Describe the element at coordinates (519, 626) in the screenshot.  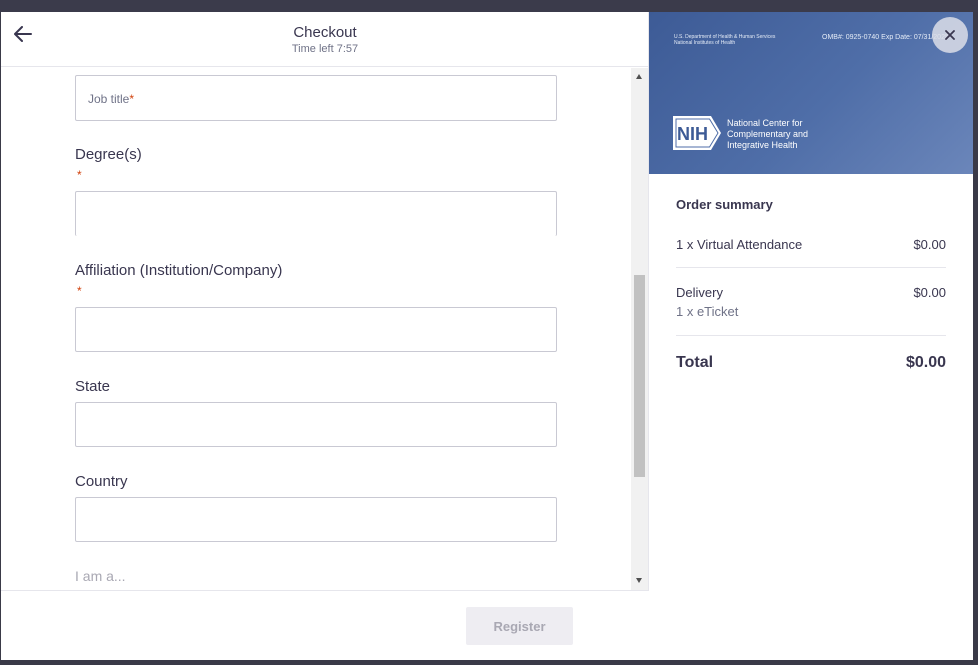
I see `register-button: Register` at that location.